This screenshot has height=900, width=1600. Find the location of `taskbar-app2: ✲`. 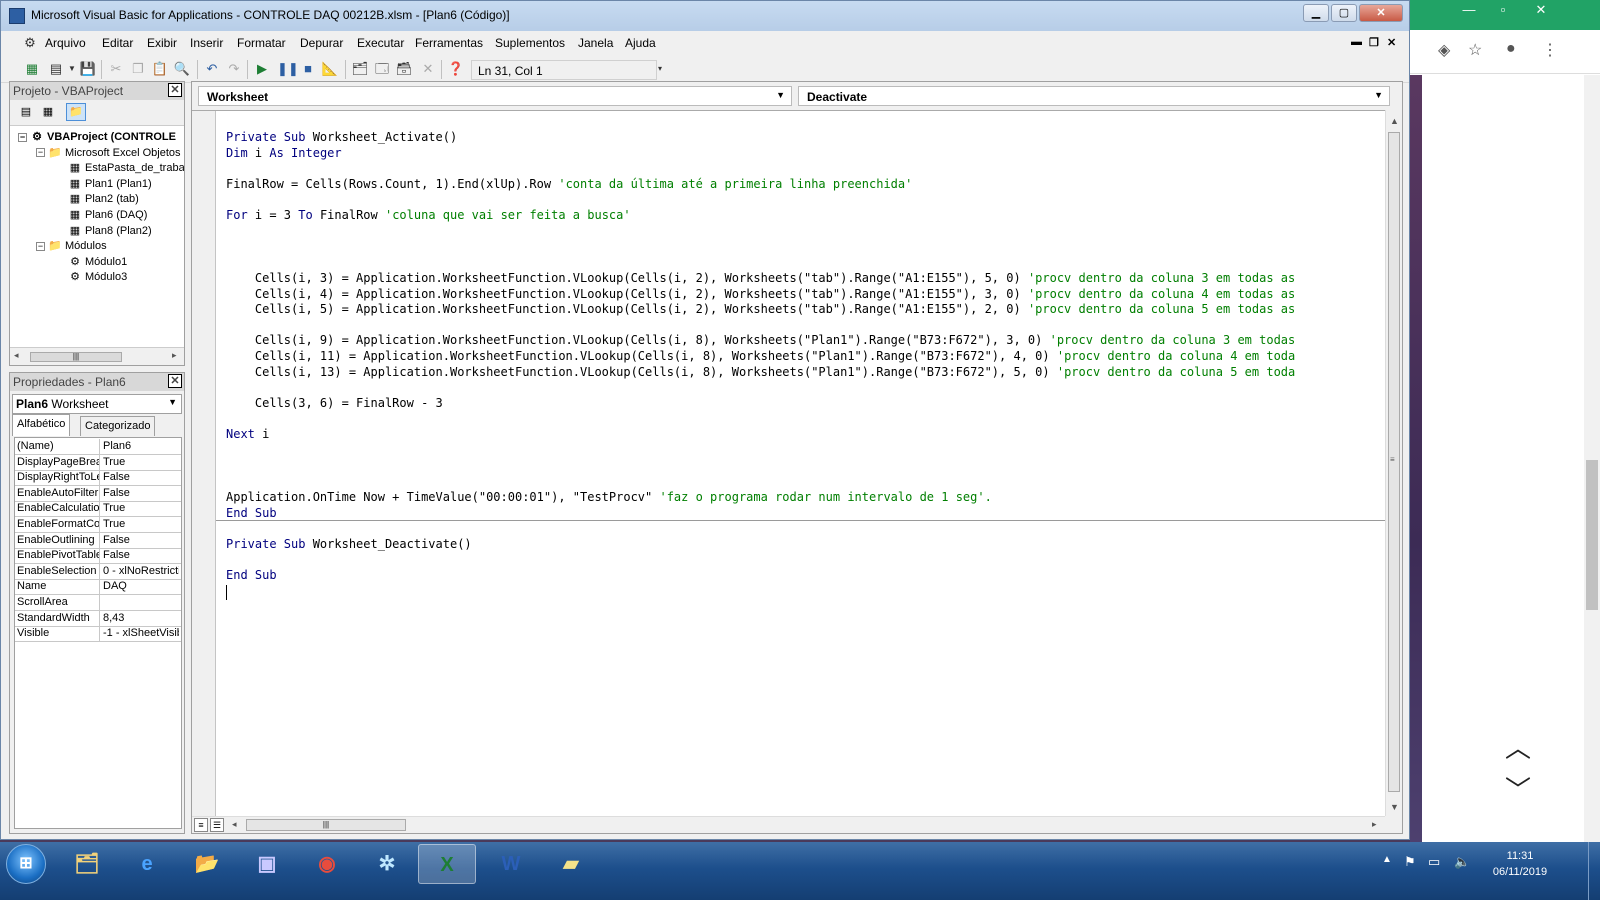

taskbar-app2: ✲ is located at coordinates (387, 864).